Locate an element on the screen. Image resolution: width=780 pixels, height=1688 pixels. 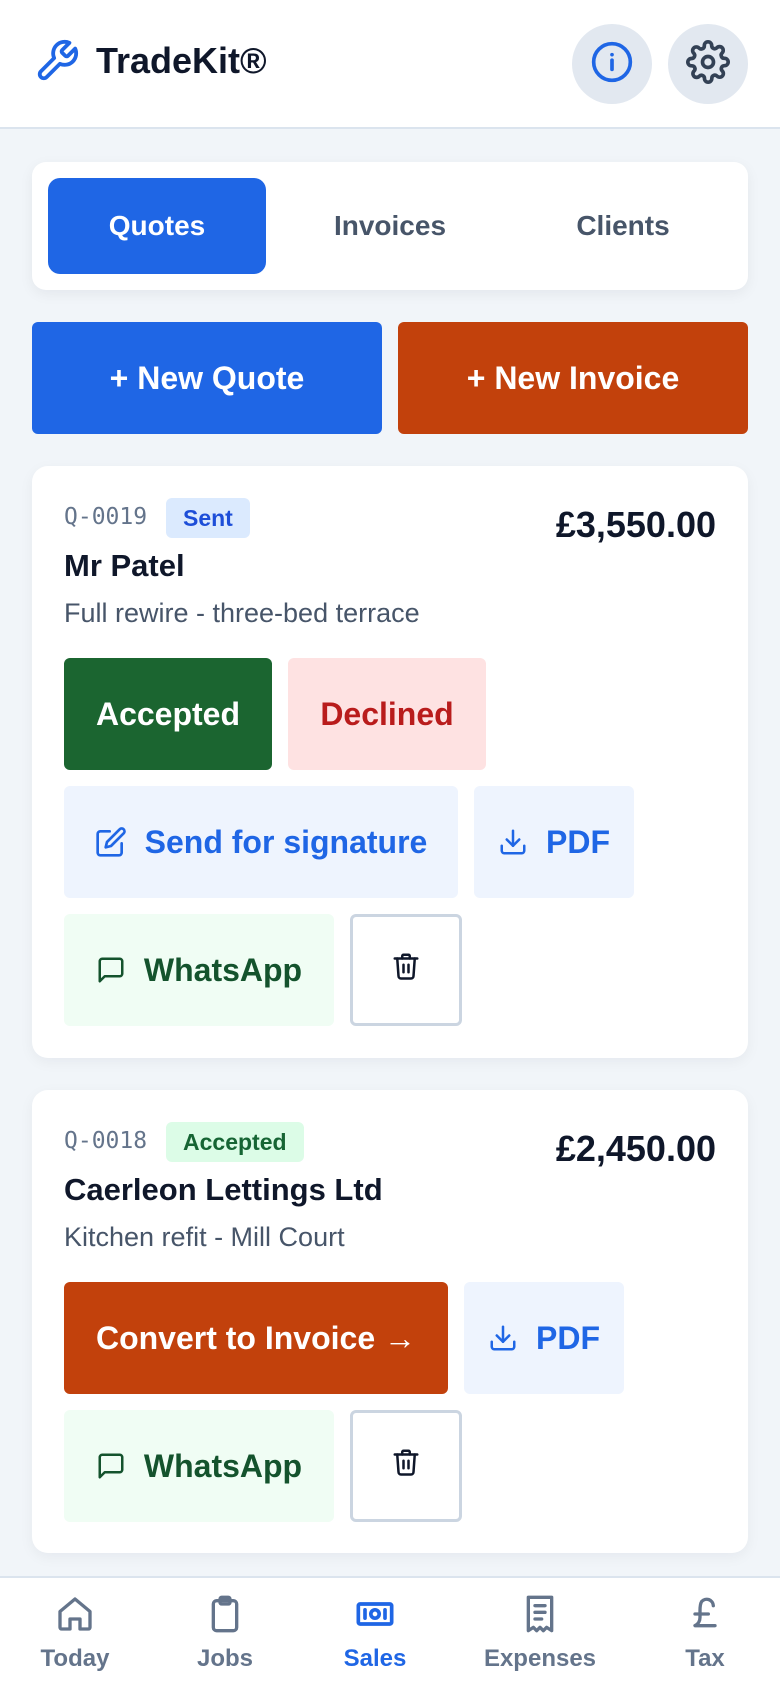
nav-sales-label: Sales is located at coordinates (375, 1658).